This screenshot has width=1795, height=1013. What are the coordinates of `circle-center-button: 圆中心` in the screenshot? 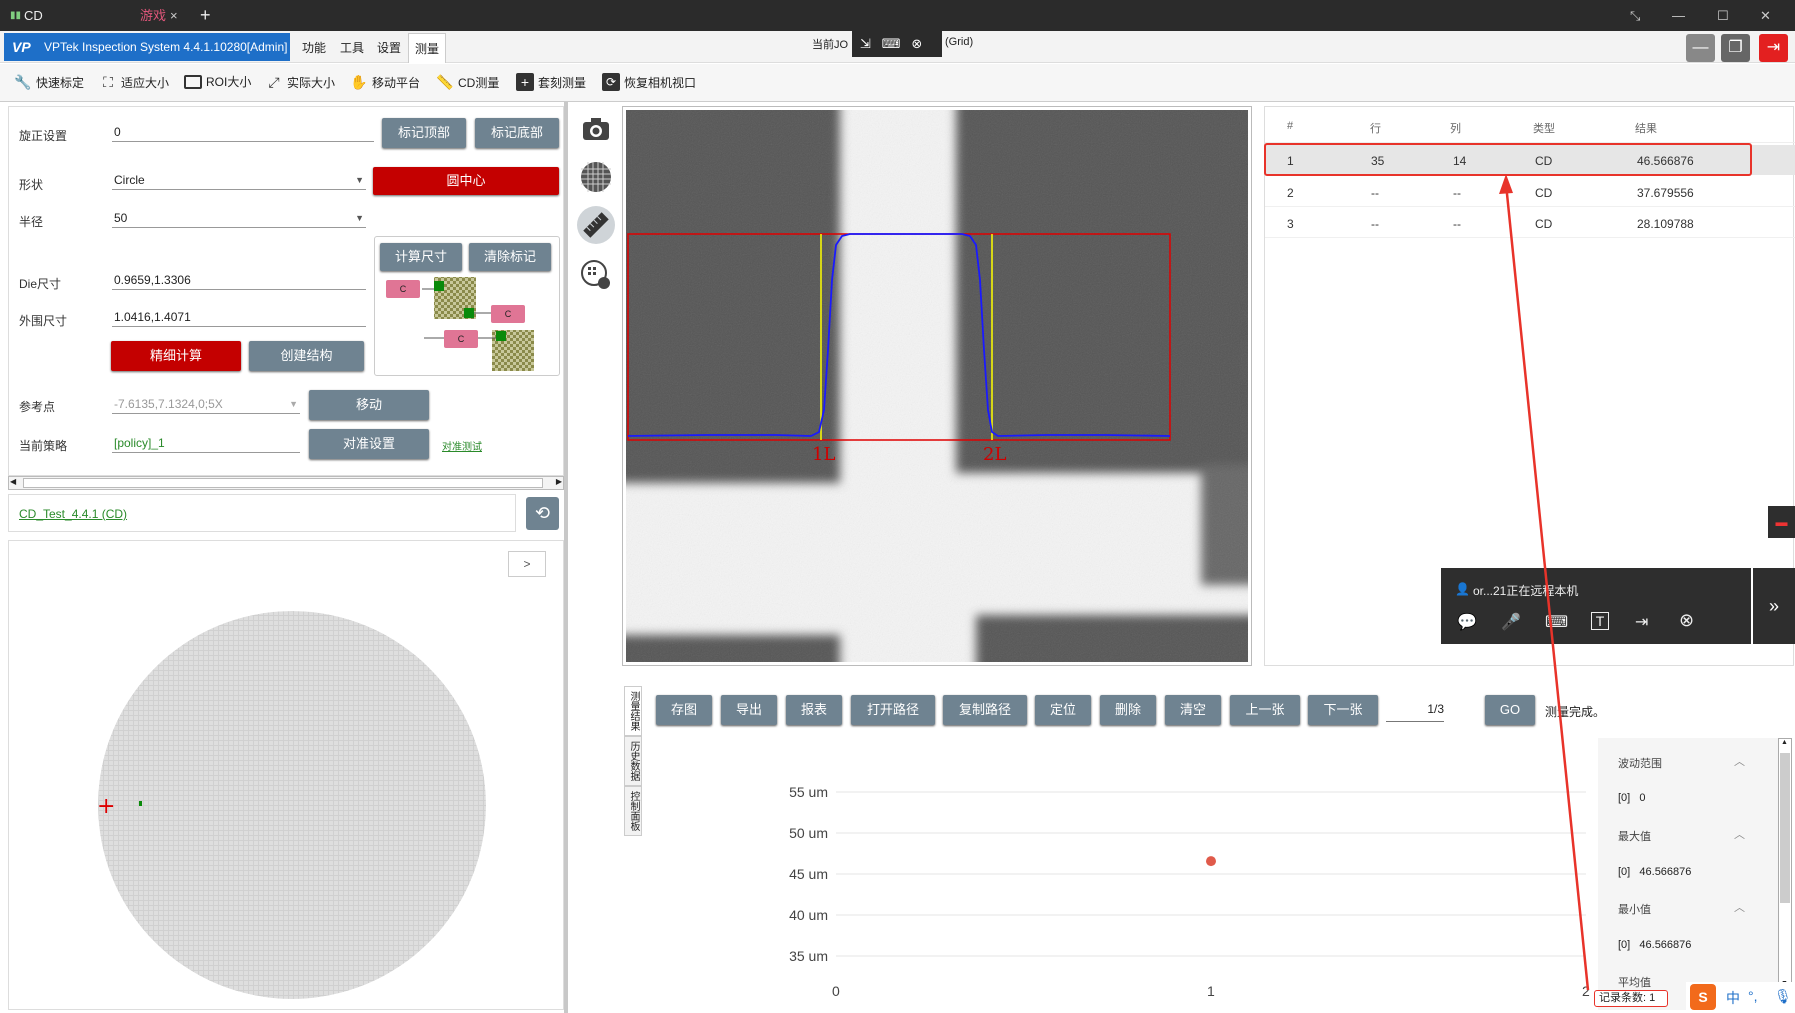 It's located at (466, 181).